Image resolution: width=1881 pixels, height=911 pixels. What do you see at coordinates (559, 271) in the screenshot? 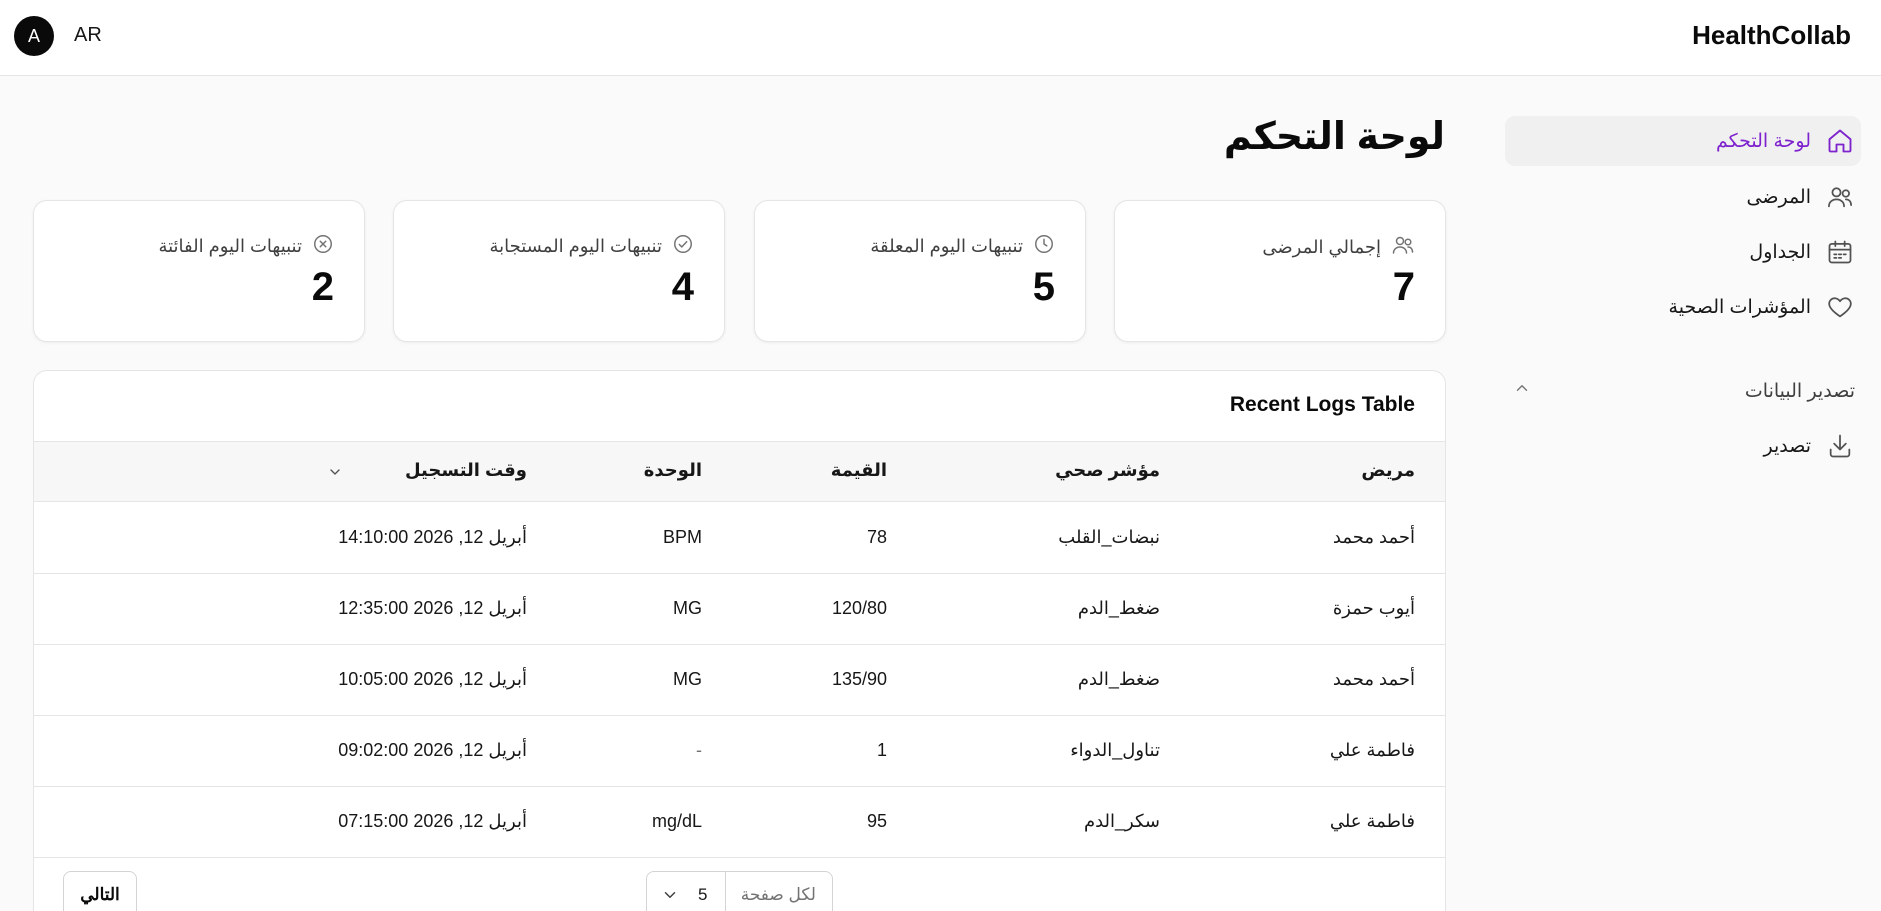
I see `stat-card-responded-alerts: تنبيهات اليوم المستجابة 4` at bounding box center [559, 271].